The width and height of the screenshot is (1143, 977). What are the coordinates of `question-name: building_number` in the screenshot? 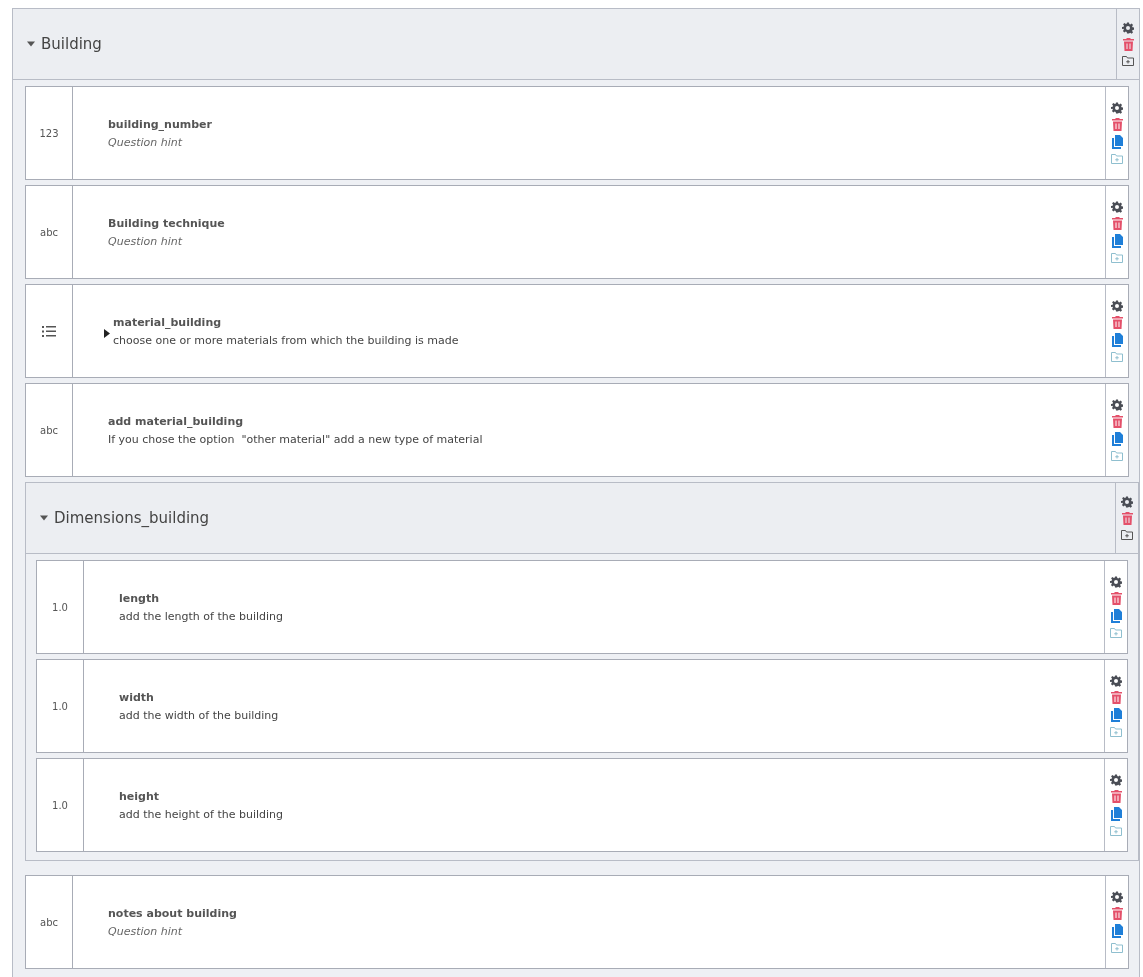 It's located at (160, 124).